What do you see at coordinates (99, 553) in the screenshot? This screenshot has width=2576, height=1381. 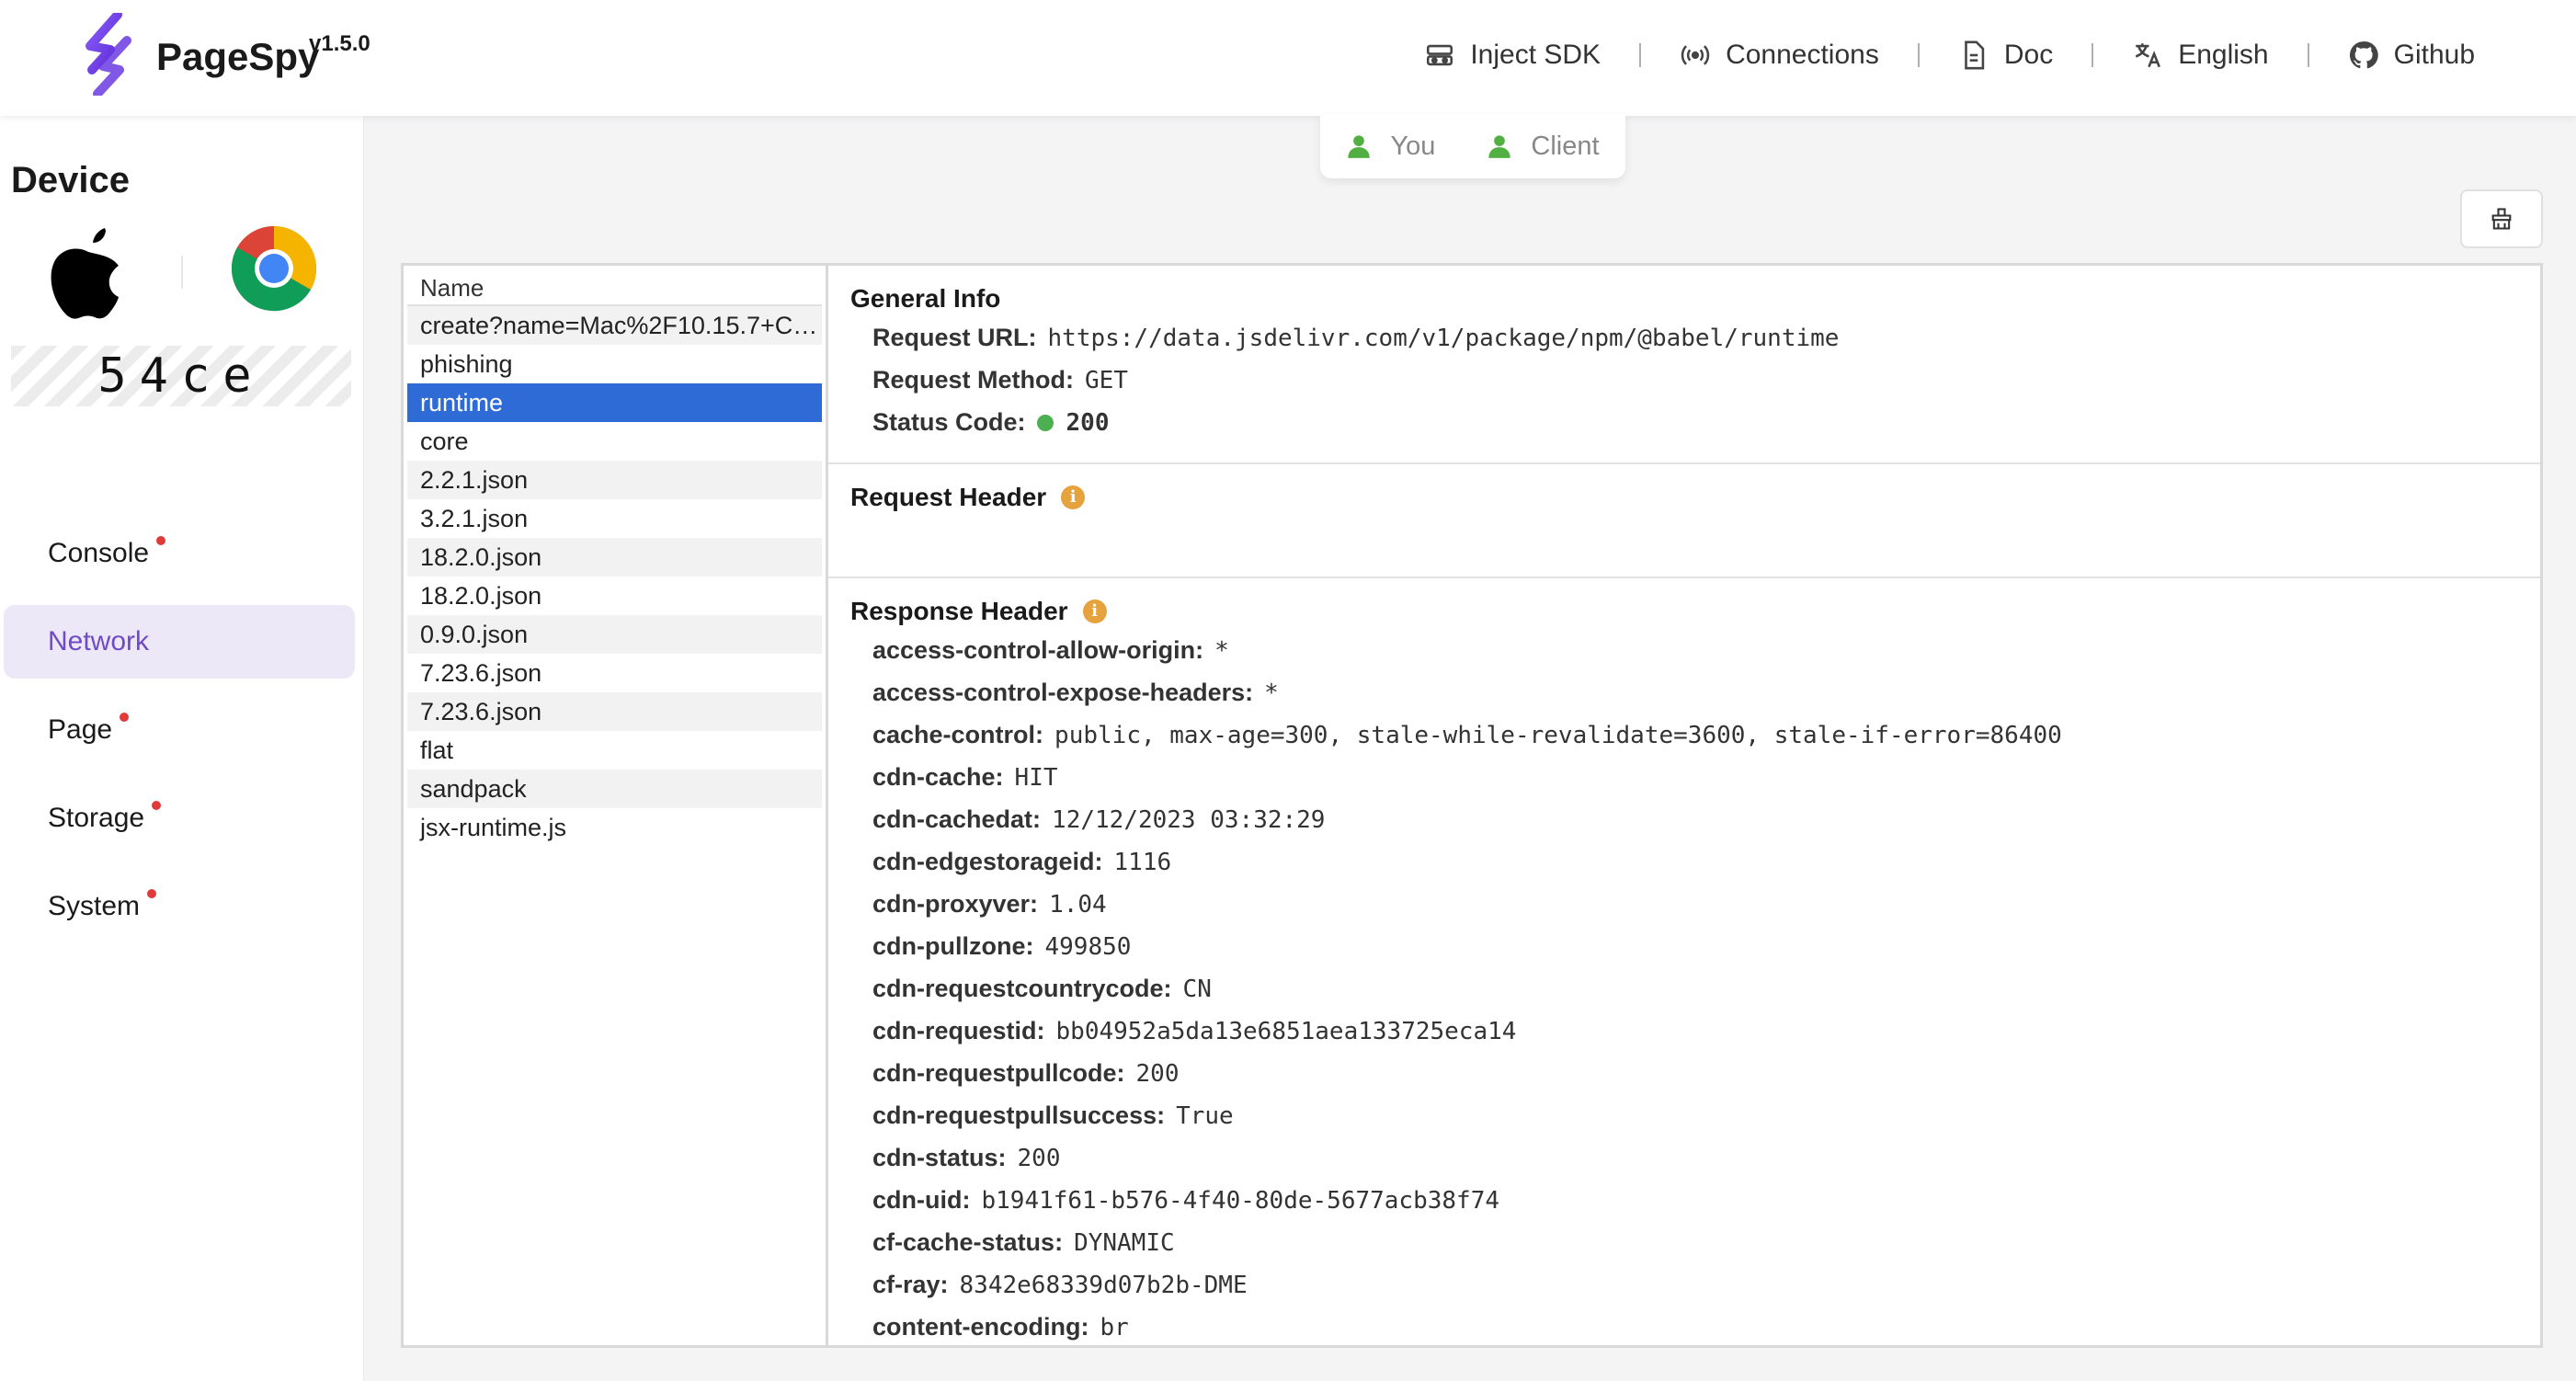 I see `sidebar-item-label: Console` at bounding box center [99, 553].